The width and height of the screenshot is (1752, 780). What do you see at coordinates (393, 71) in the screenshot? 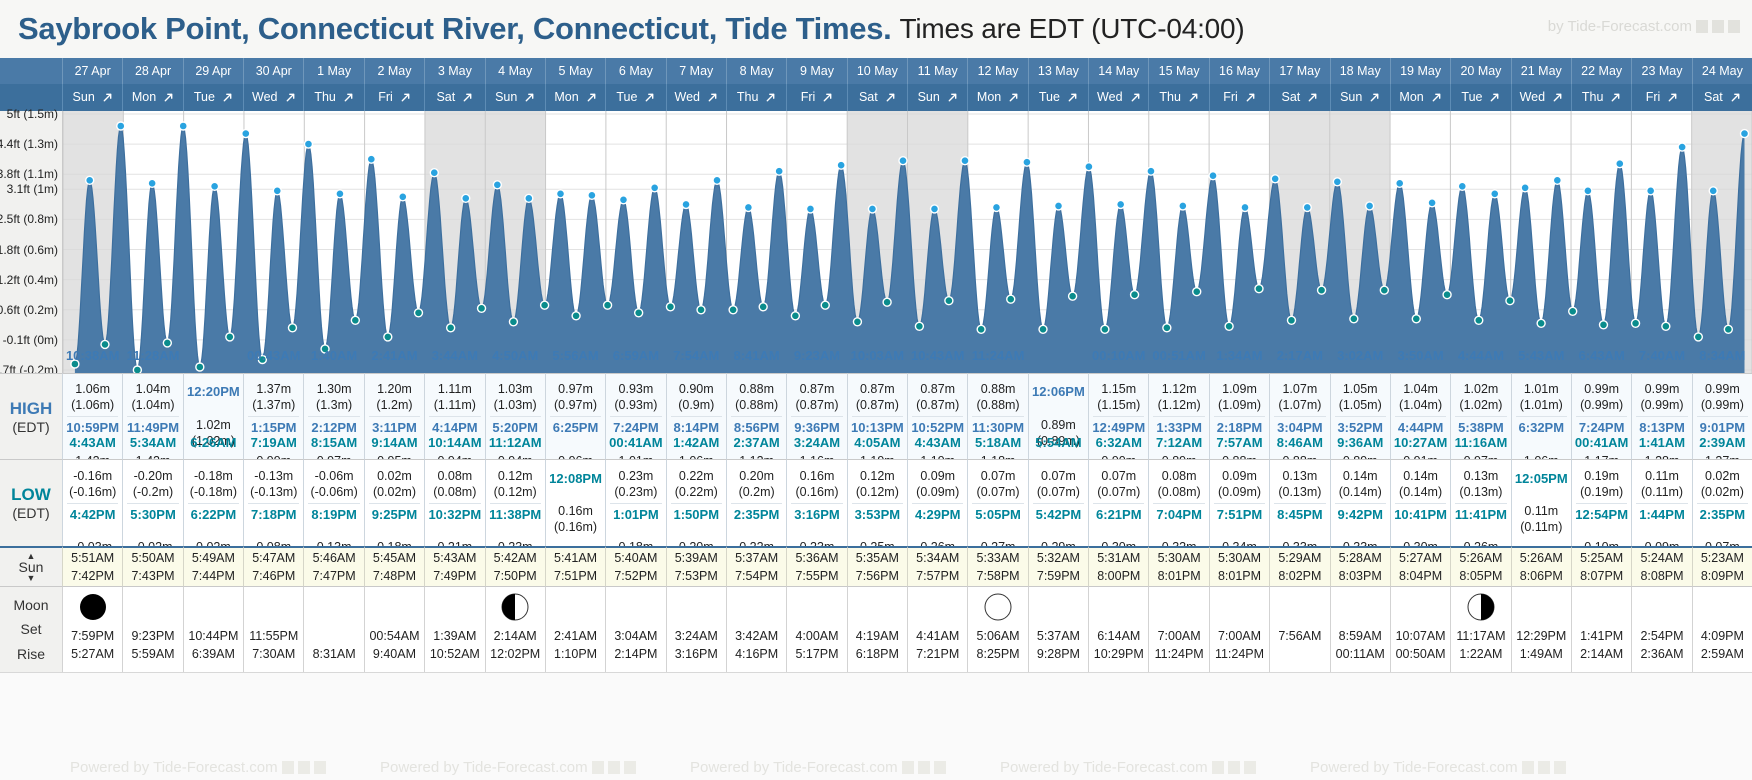
I see `date-cell: 2 May` at bounding box center [393, 71].